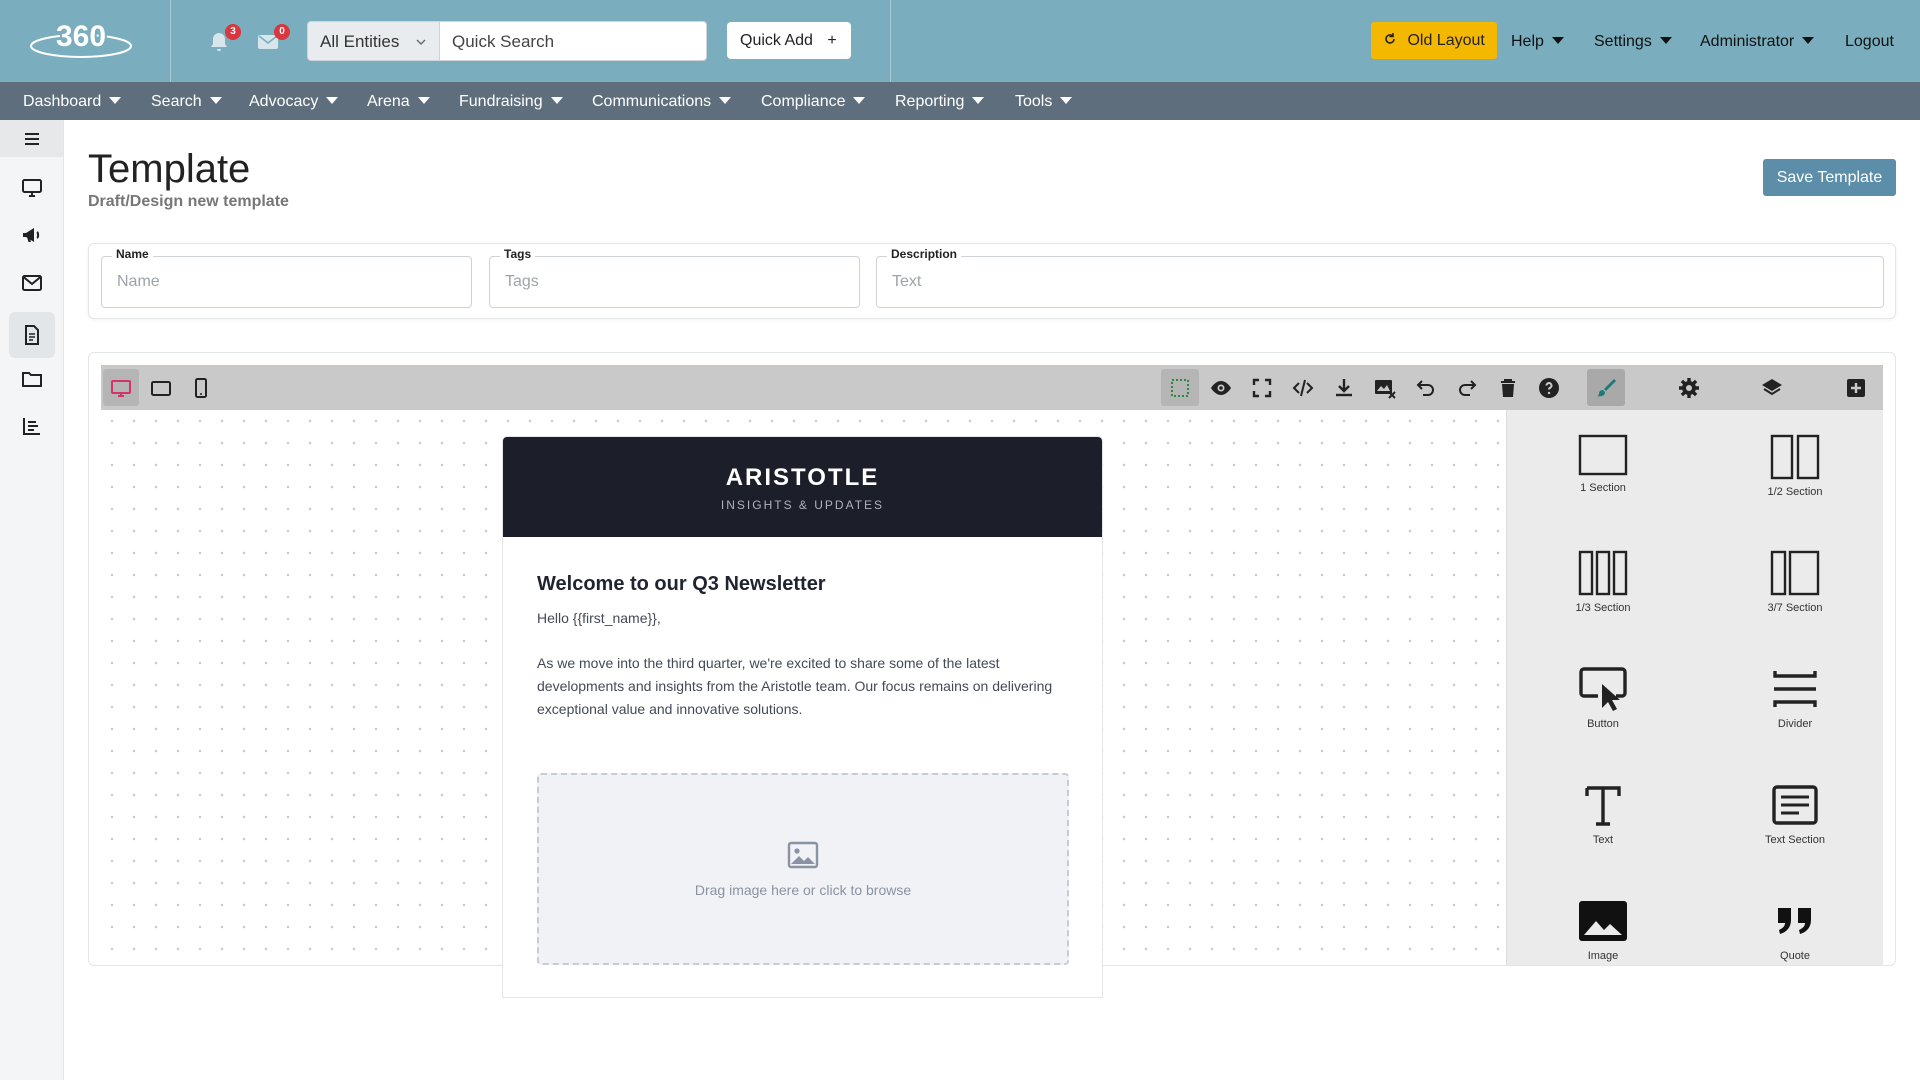  Describe the element at coordinates (802, 584) in the screenshot. I see `newsletter-heading: Welcome to our Q3 Newsletter` at that location.